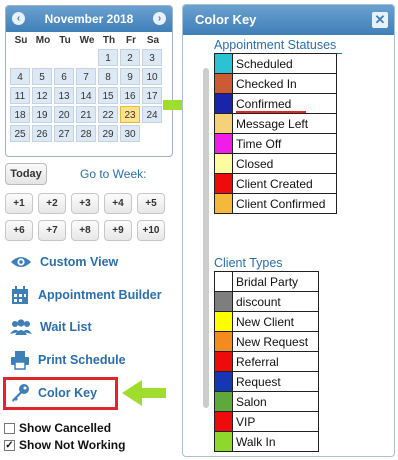 This screenshot has width=398, height=460. Describe the element at coordinates (86, 295) in the screenshot. I see `appointment-builder-link: Appointment Builder` at that location.